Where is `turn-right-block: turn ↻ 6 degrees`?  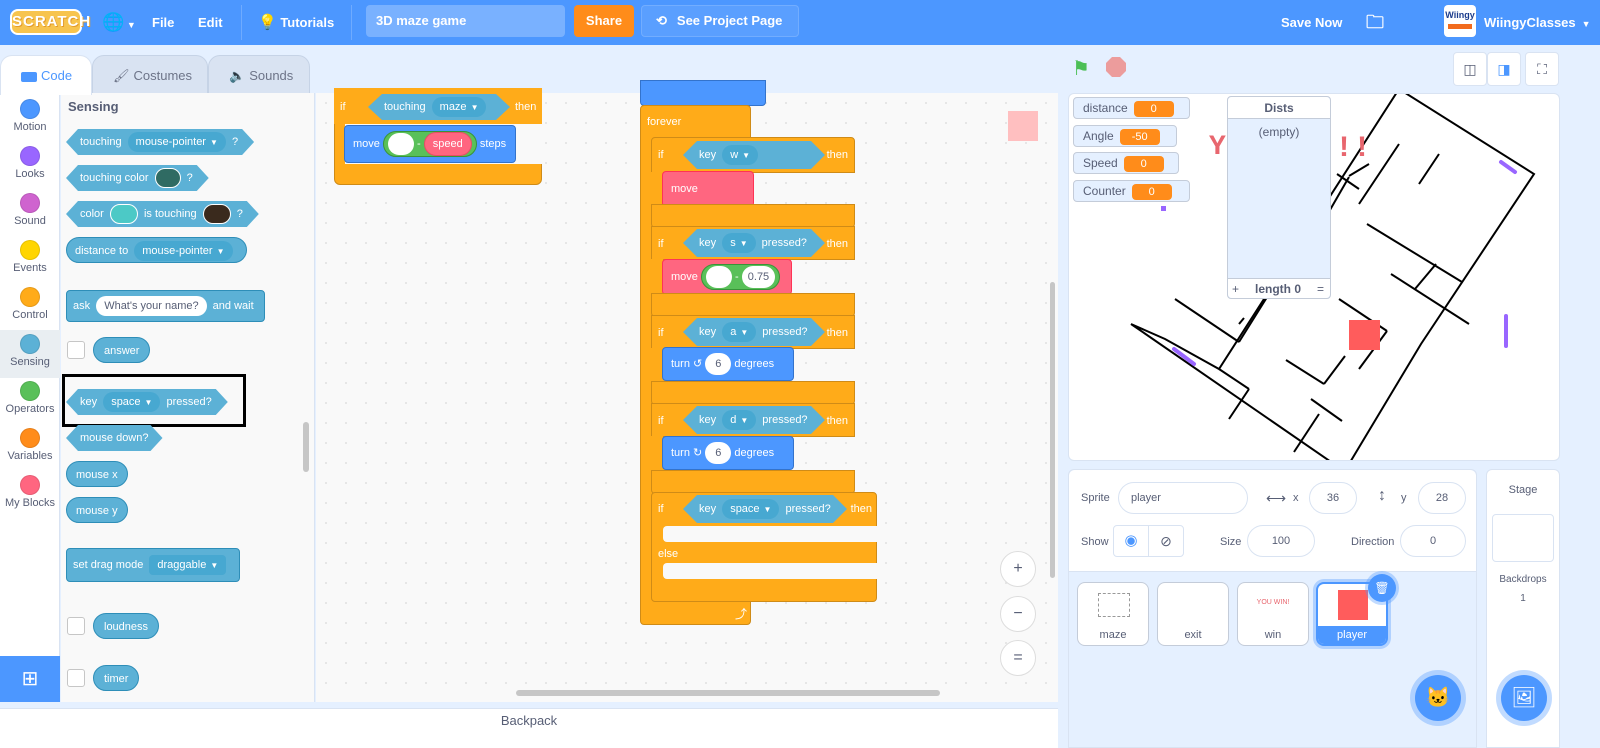 turn-right-block: turn ↻ 6 degrees is located at coordinates (728, 453).